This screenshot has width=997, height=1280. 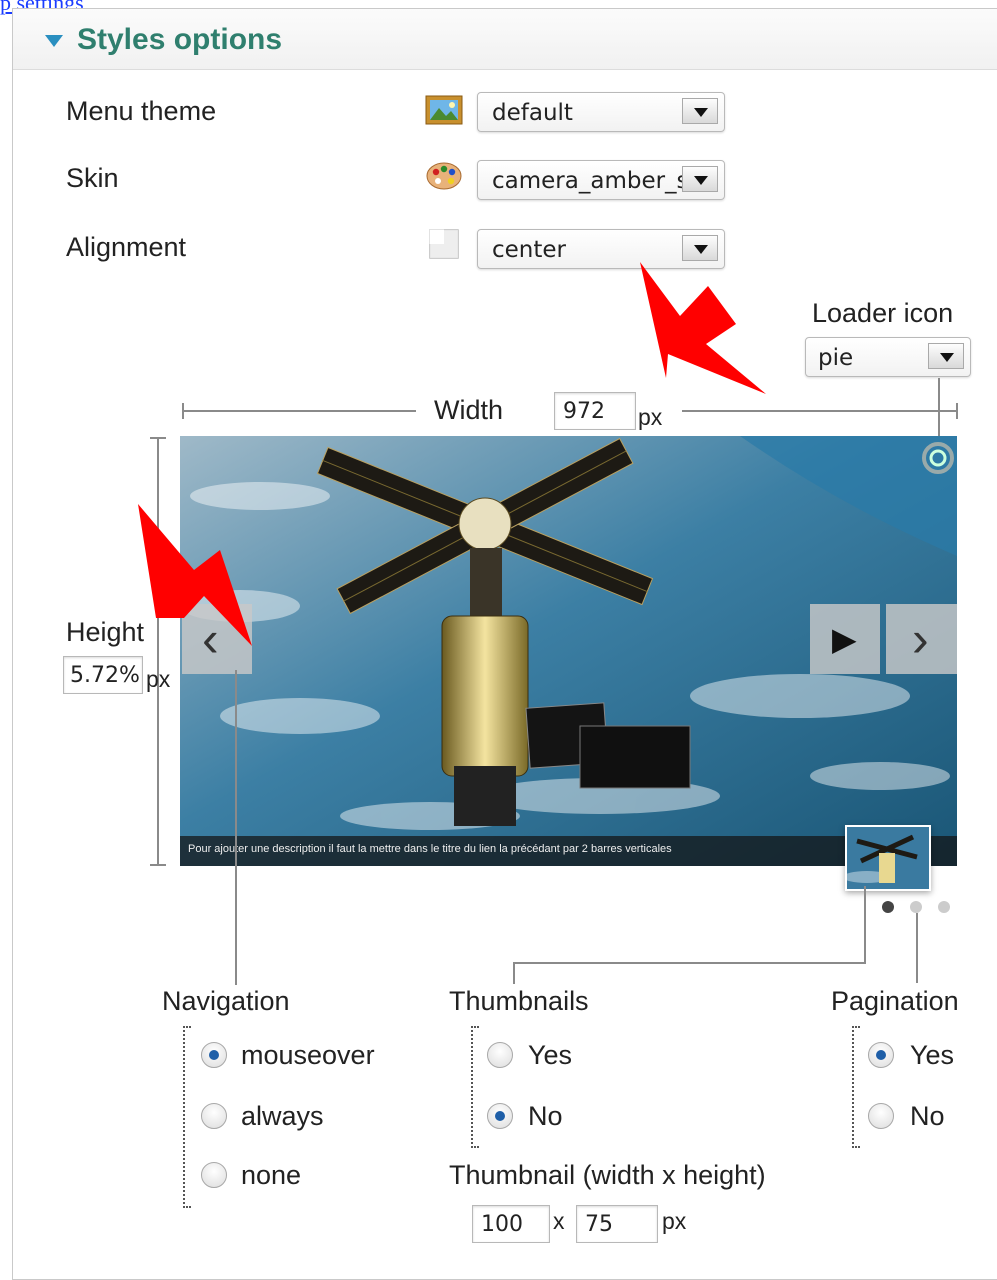 I want to click on thumbnail-height-value: 75, so click(x=599, y=1224).